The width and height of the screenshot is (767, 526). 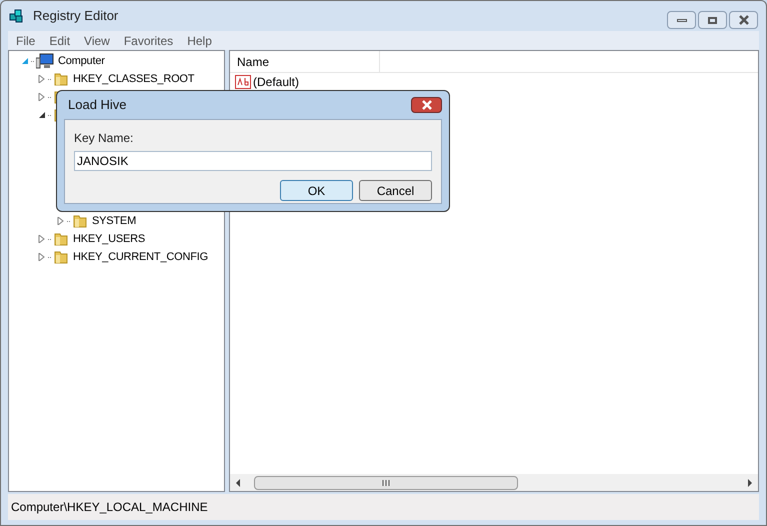 What do you see at coordinates (133, 79) in the screenshot?
I see `tree-item: HKEY_CLASSES_ROOT` at bounding box center [133, 79].